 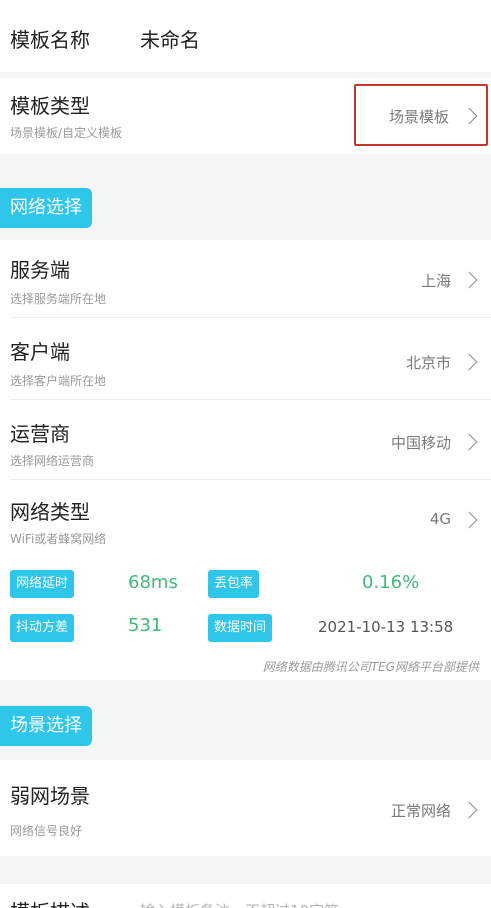 I want to click on carrier-subtitle: 选择网络运营商, so click(x=52, y=461).